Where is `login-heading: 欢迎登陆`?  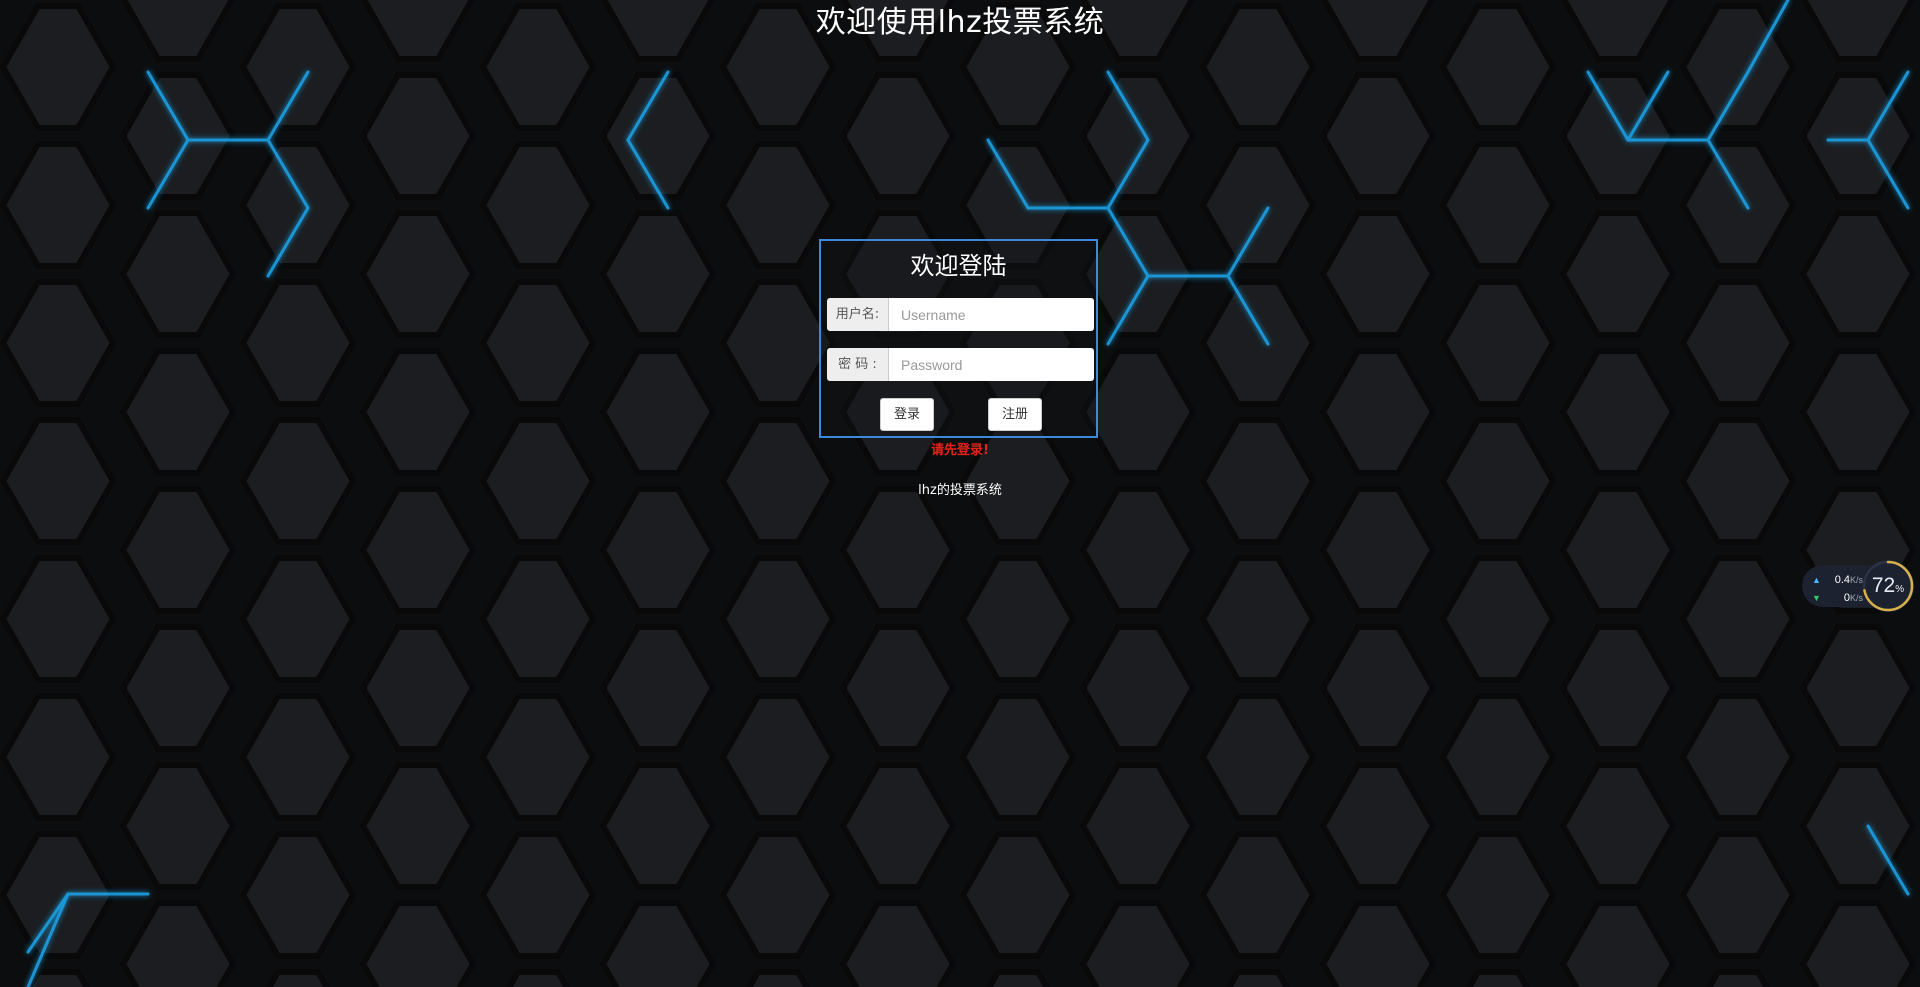 login-heading: 欢迎登陆 is located at coordinates (958, 266).